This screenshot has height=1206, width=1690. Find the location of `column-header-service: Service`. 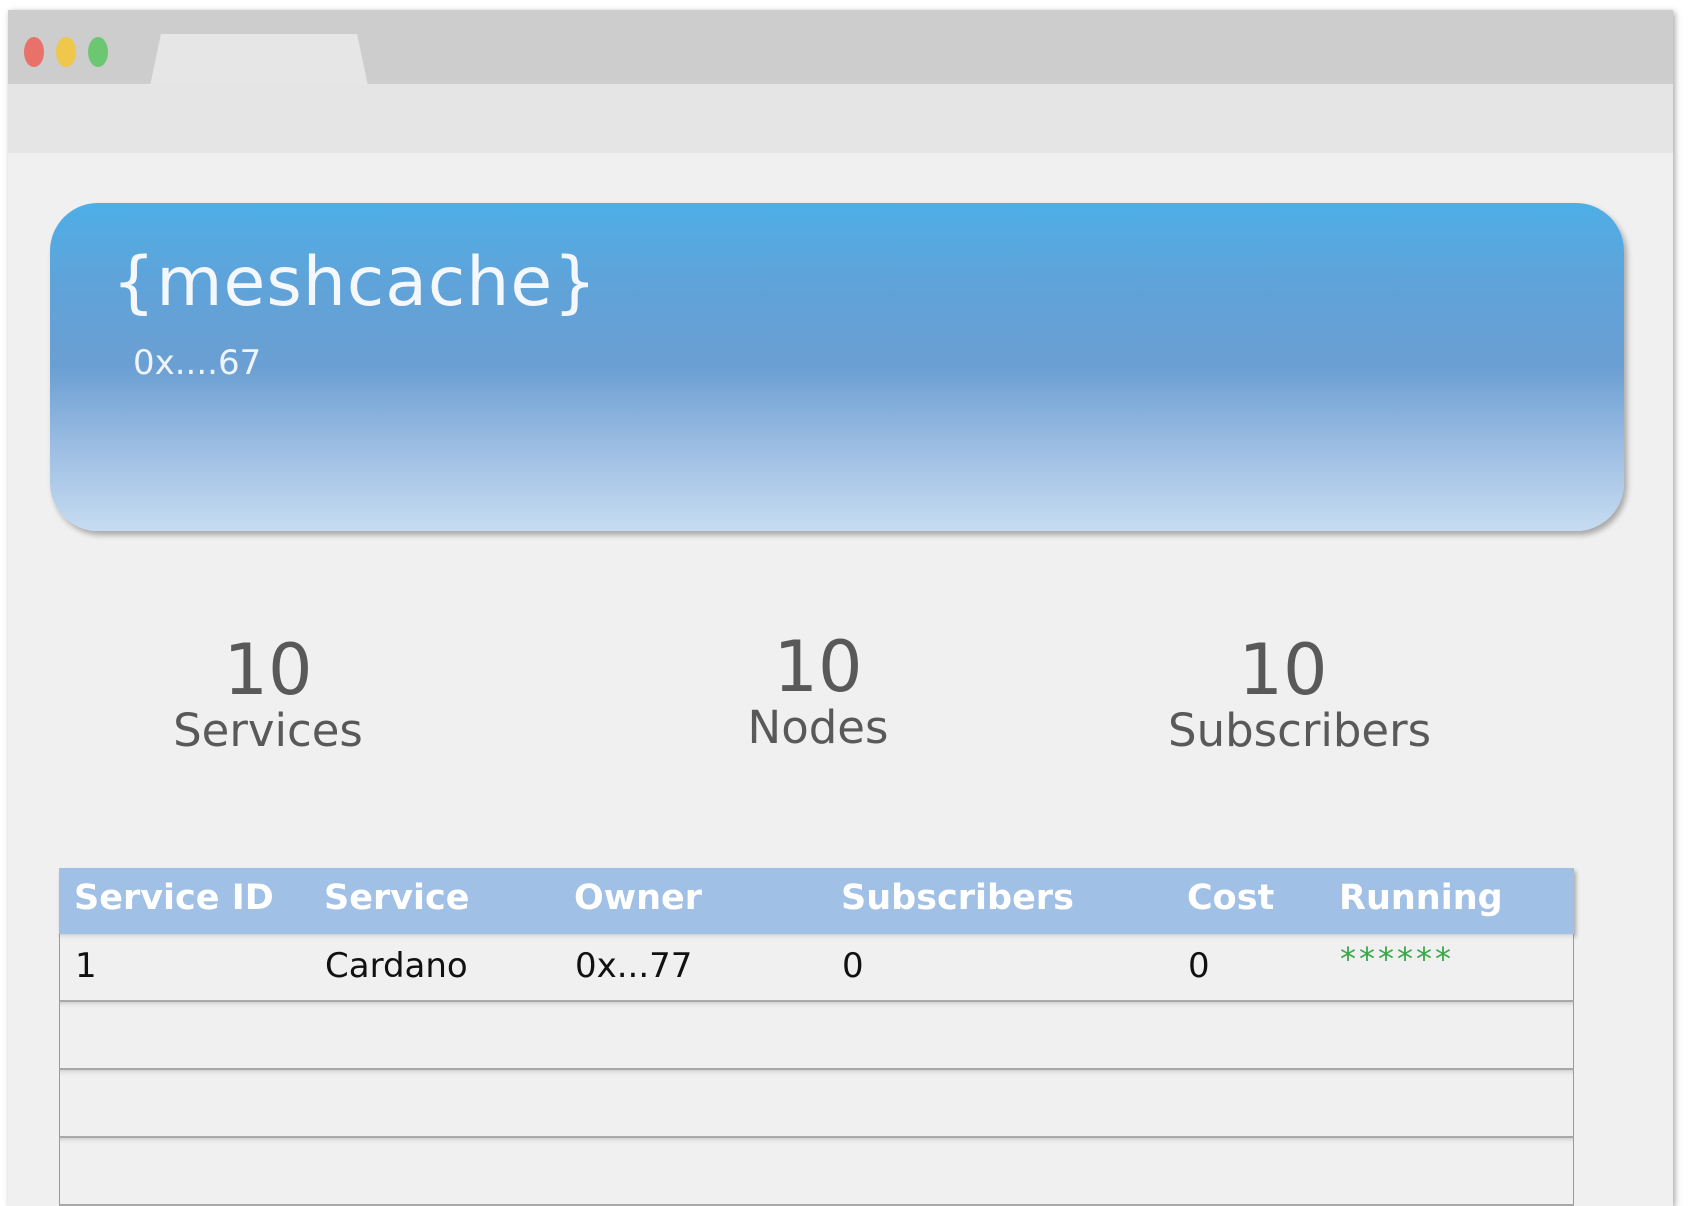

column-header-service: Service is located at coordinates (397, 898).